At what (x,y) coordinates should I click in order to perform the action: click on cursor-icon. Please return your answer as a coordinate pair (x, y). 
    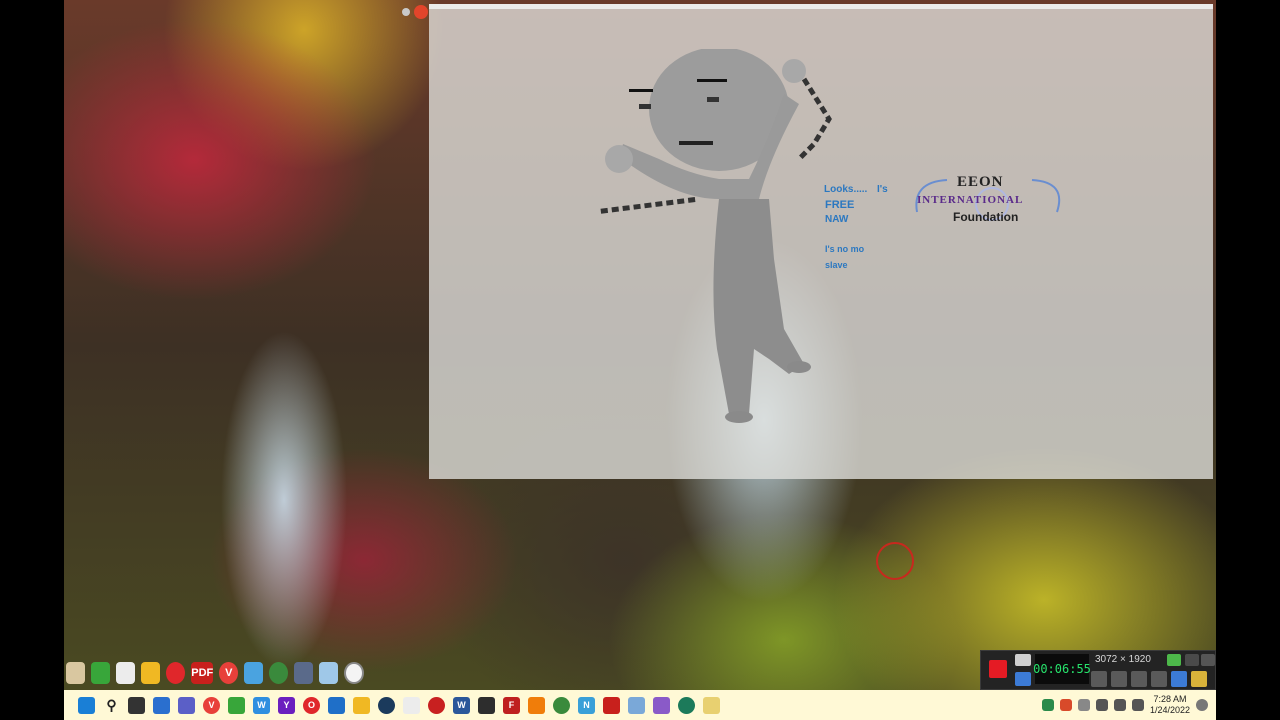
    Looking at the image, I should click on (1159, 679).